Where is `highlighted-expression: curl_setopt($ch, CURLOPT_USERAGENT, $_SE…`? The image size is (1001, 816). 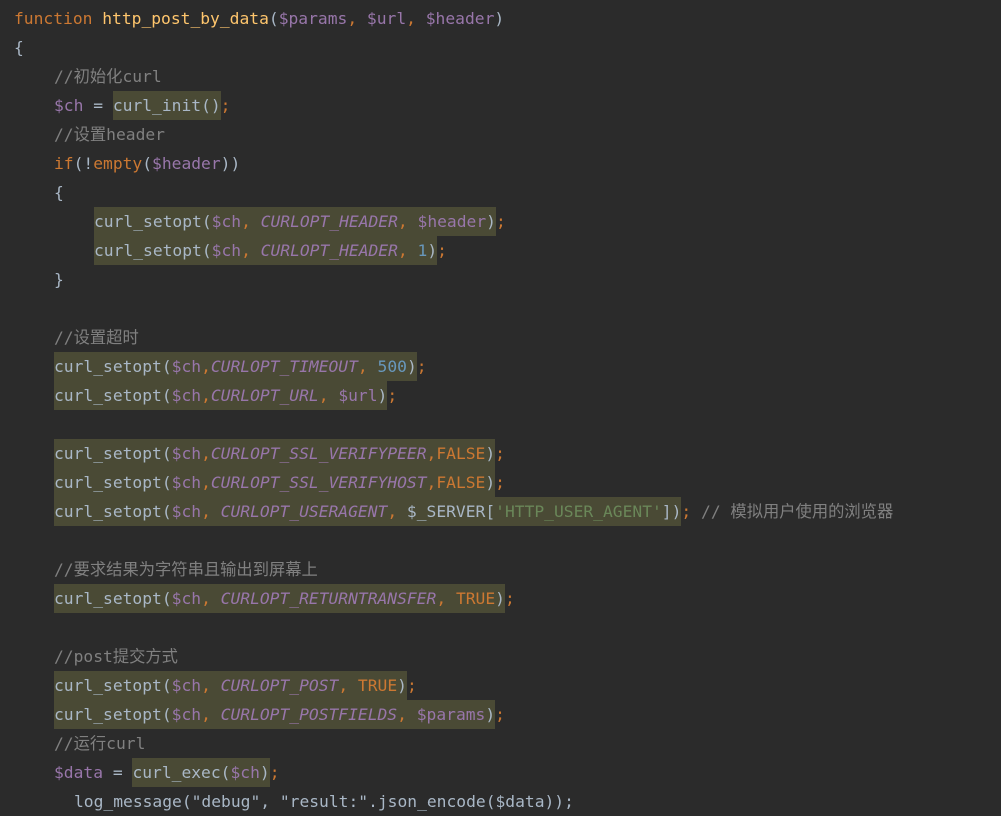
highlighted-expression: curl_setopt($ch, CURLOPT_USERAGENT, $_SE… is located at coordinates (368, 511).